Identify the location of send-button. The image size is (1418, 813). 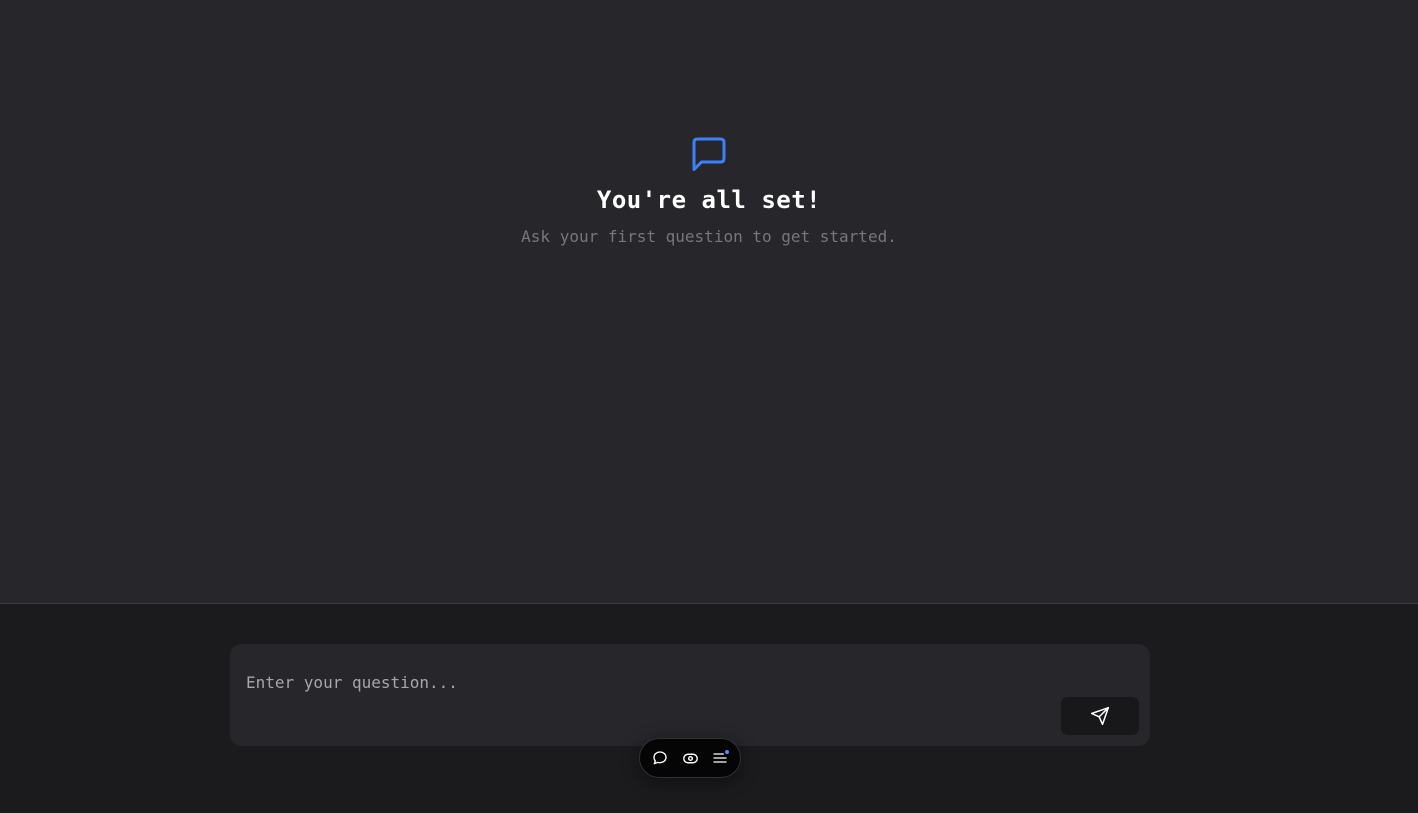
(1100, 716).